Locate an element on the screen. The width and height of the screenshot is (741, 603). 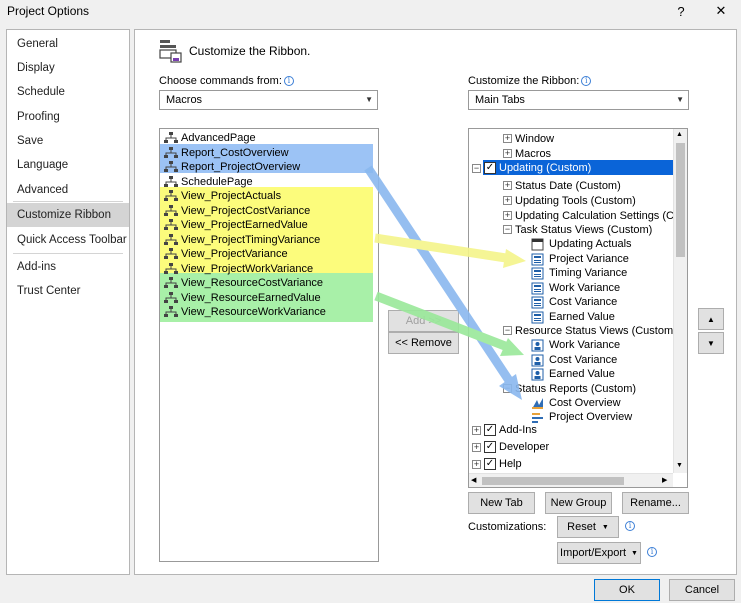
scroll-up-icon: ▲ is located at coordinates (679, 134).